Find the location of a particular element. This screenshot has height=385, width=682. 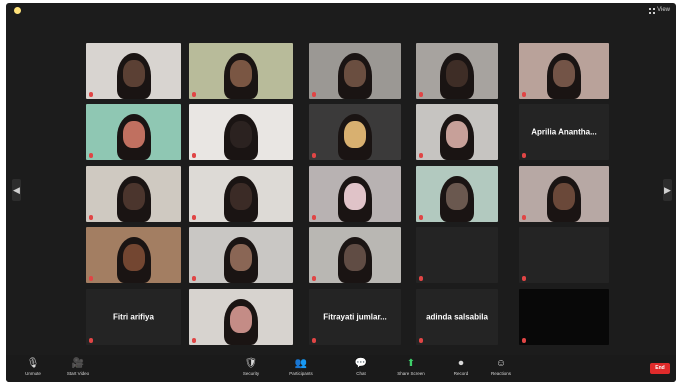

share-label: Share Screen is located at coordinates (411, 373).